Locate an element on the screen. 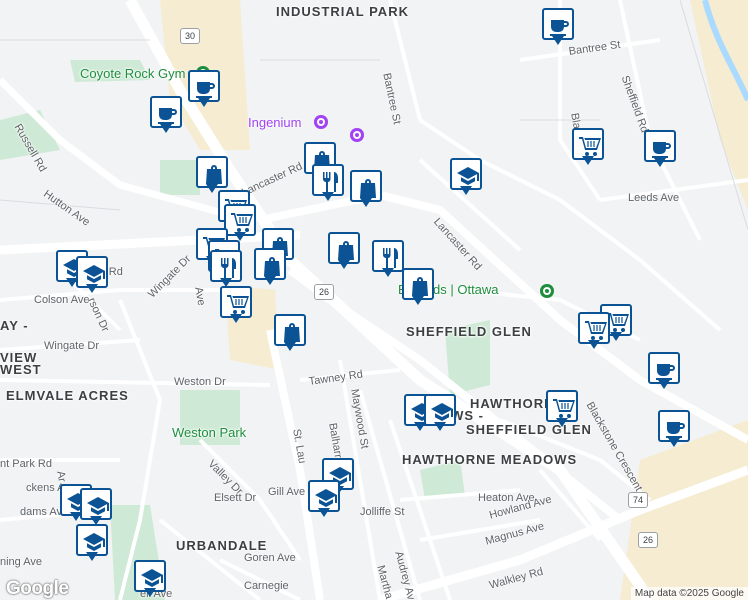 The image size is (748, 600). area-label: URBANDALE is located at coordinates (222, 545).